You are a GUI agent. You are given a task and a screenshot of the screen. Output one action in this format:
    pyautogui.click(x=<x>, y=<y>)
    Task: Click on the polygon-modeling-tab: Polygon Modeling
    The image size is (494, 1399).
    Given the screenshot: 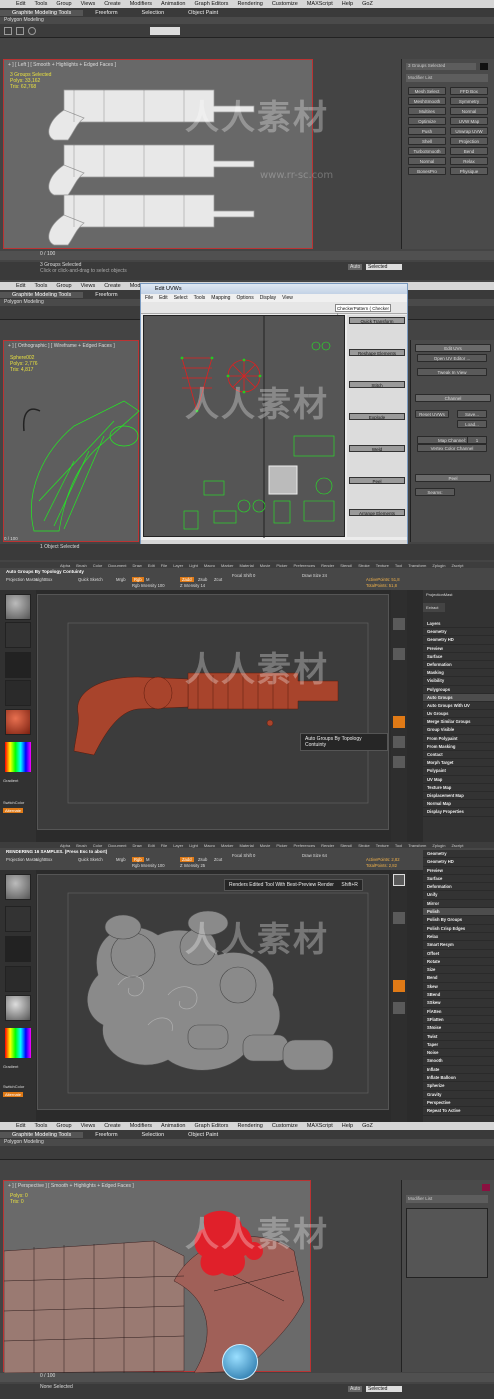 What is the action you would take?
    pyautogui.click(x=247, y=20)
    